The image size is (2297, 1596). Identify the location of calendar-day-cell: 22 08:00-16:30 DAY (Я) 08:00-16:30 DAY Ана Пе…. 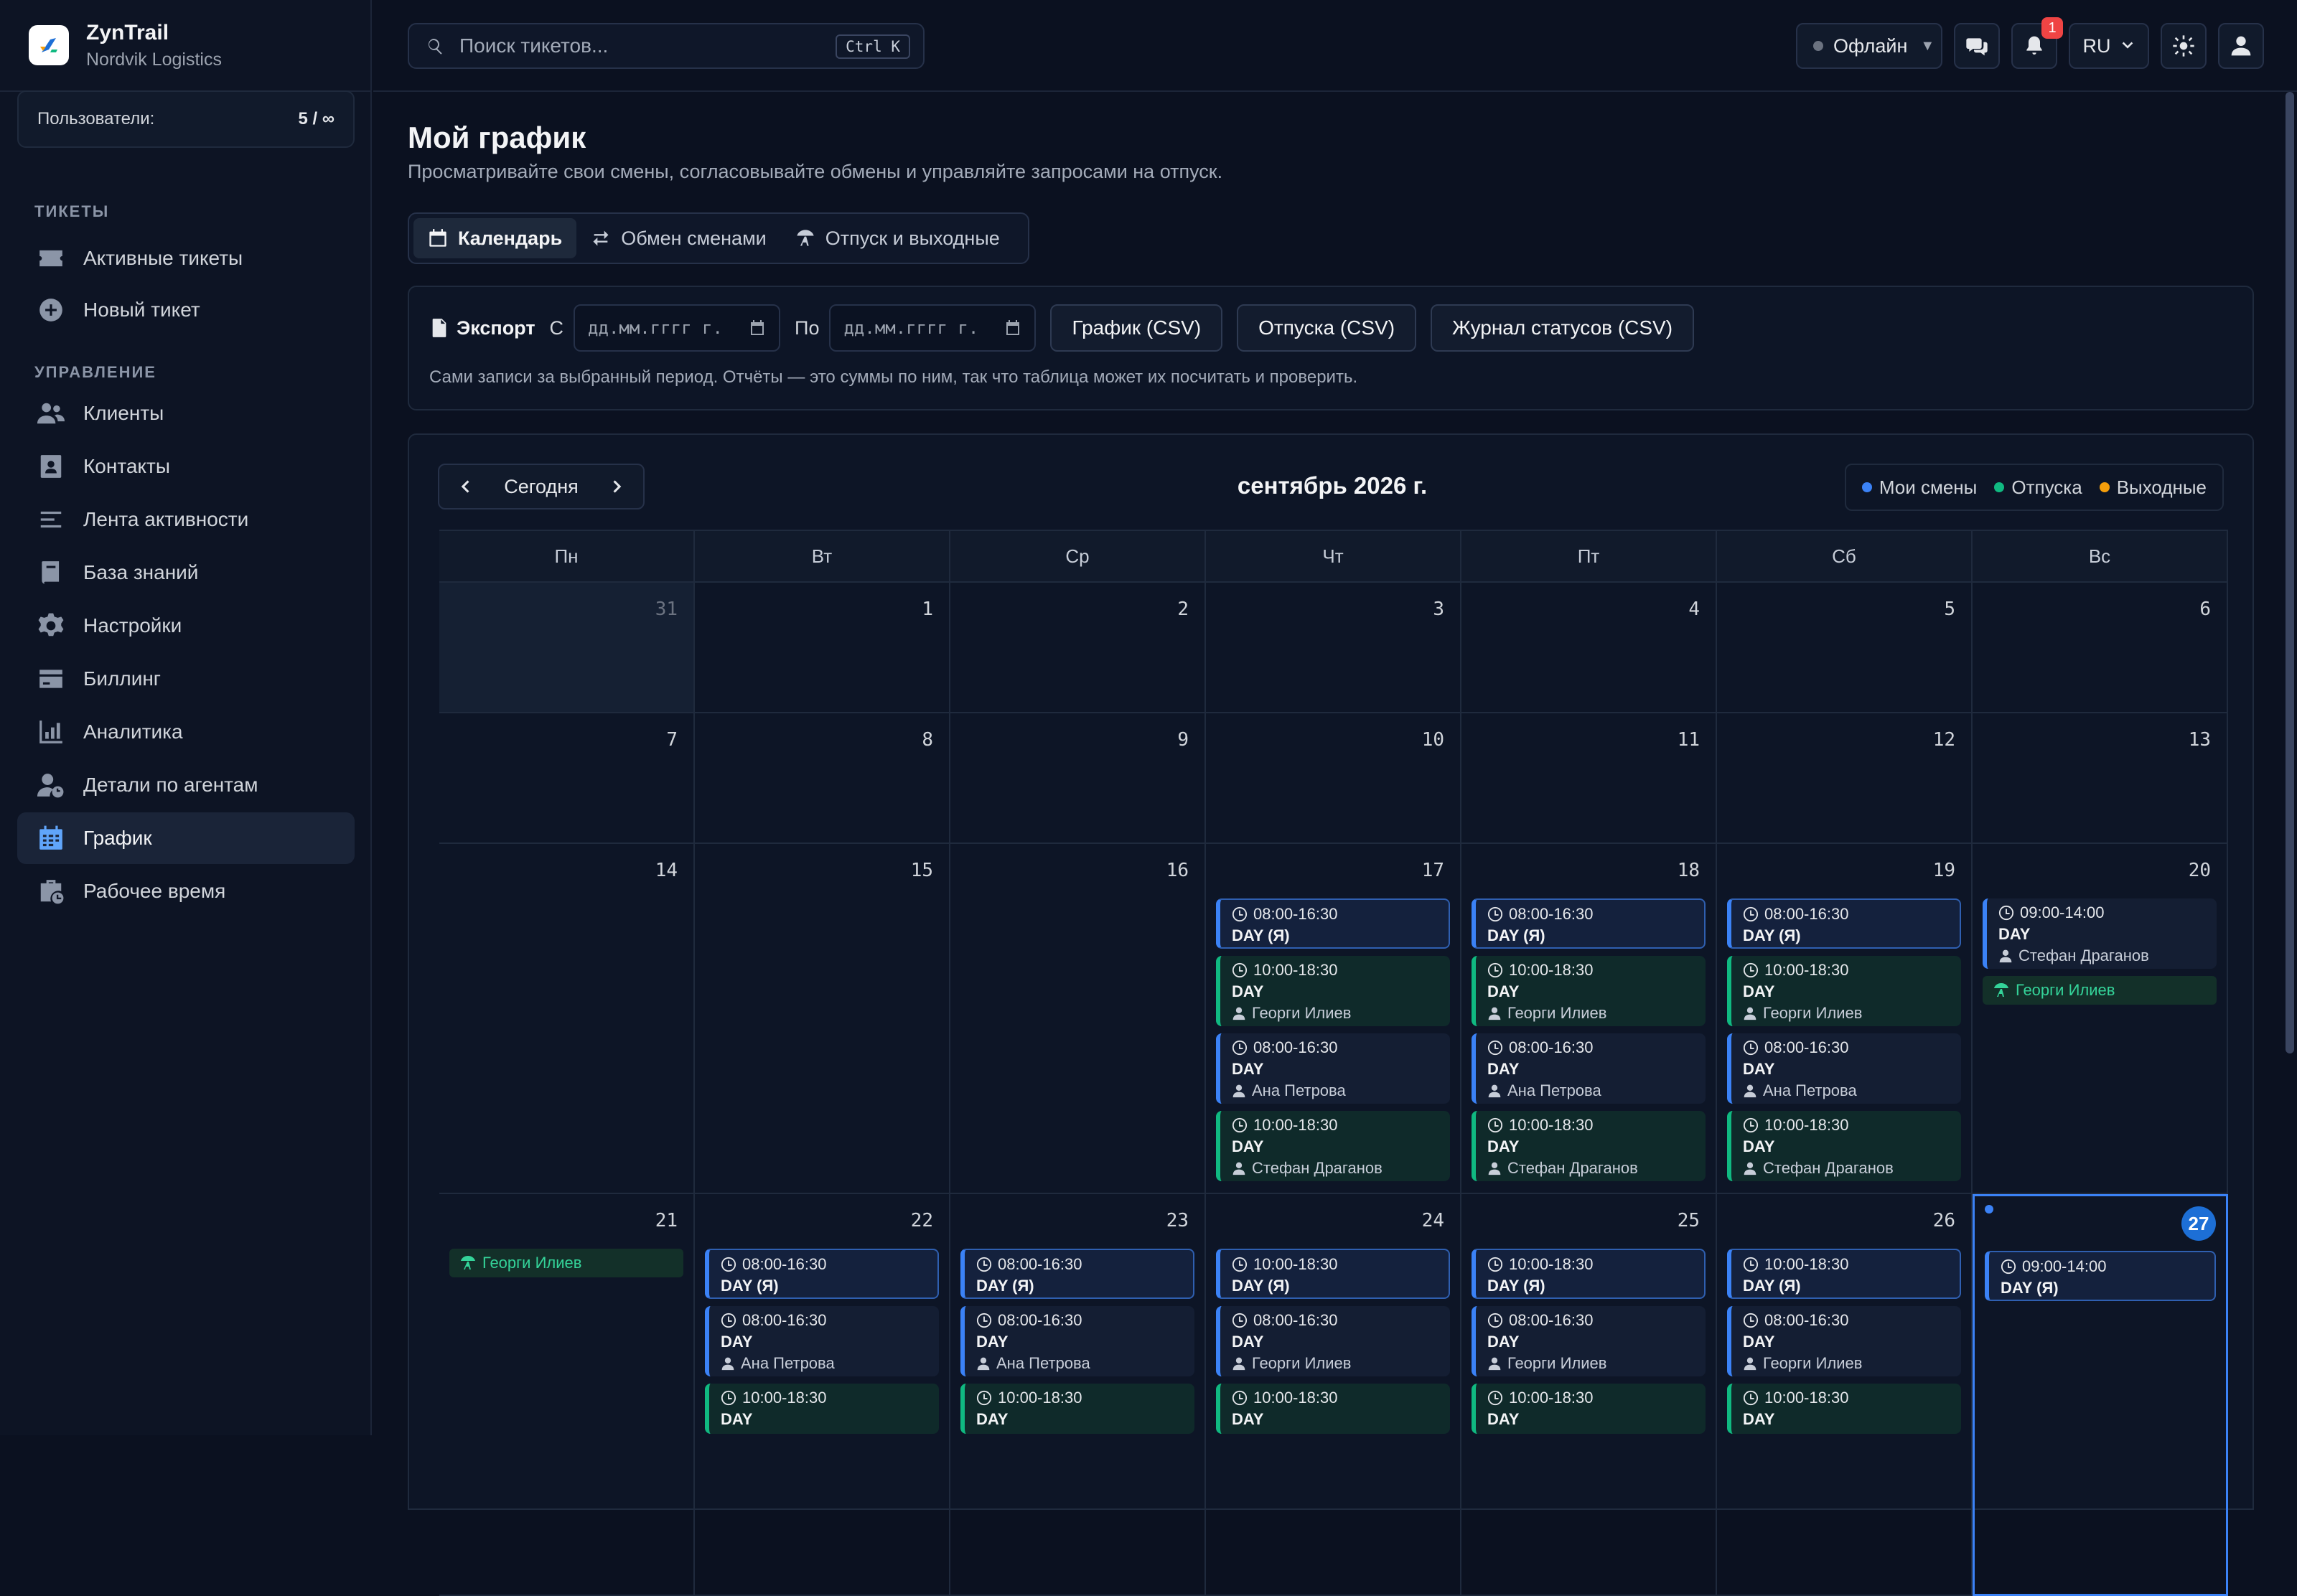
(822, 1395).